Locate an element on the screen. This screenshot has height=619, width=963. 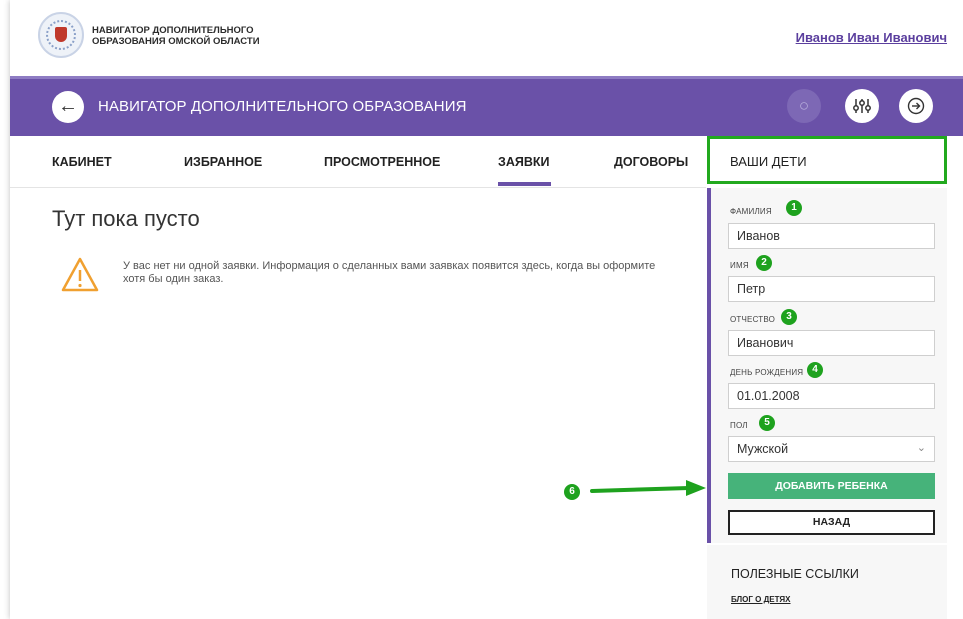
blog-about-children-link: БЛОГ О ДЕТЯХ is located at coordinates (761, 599).